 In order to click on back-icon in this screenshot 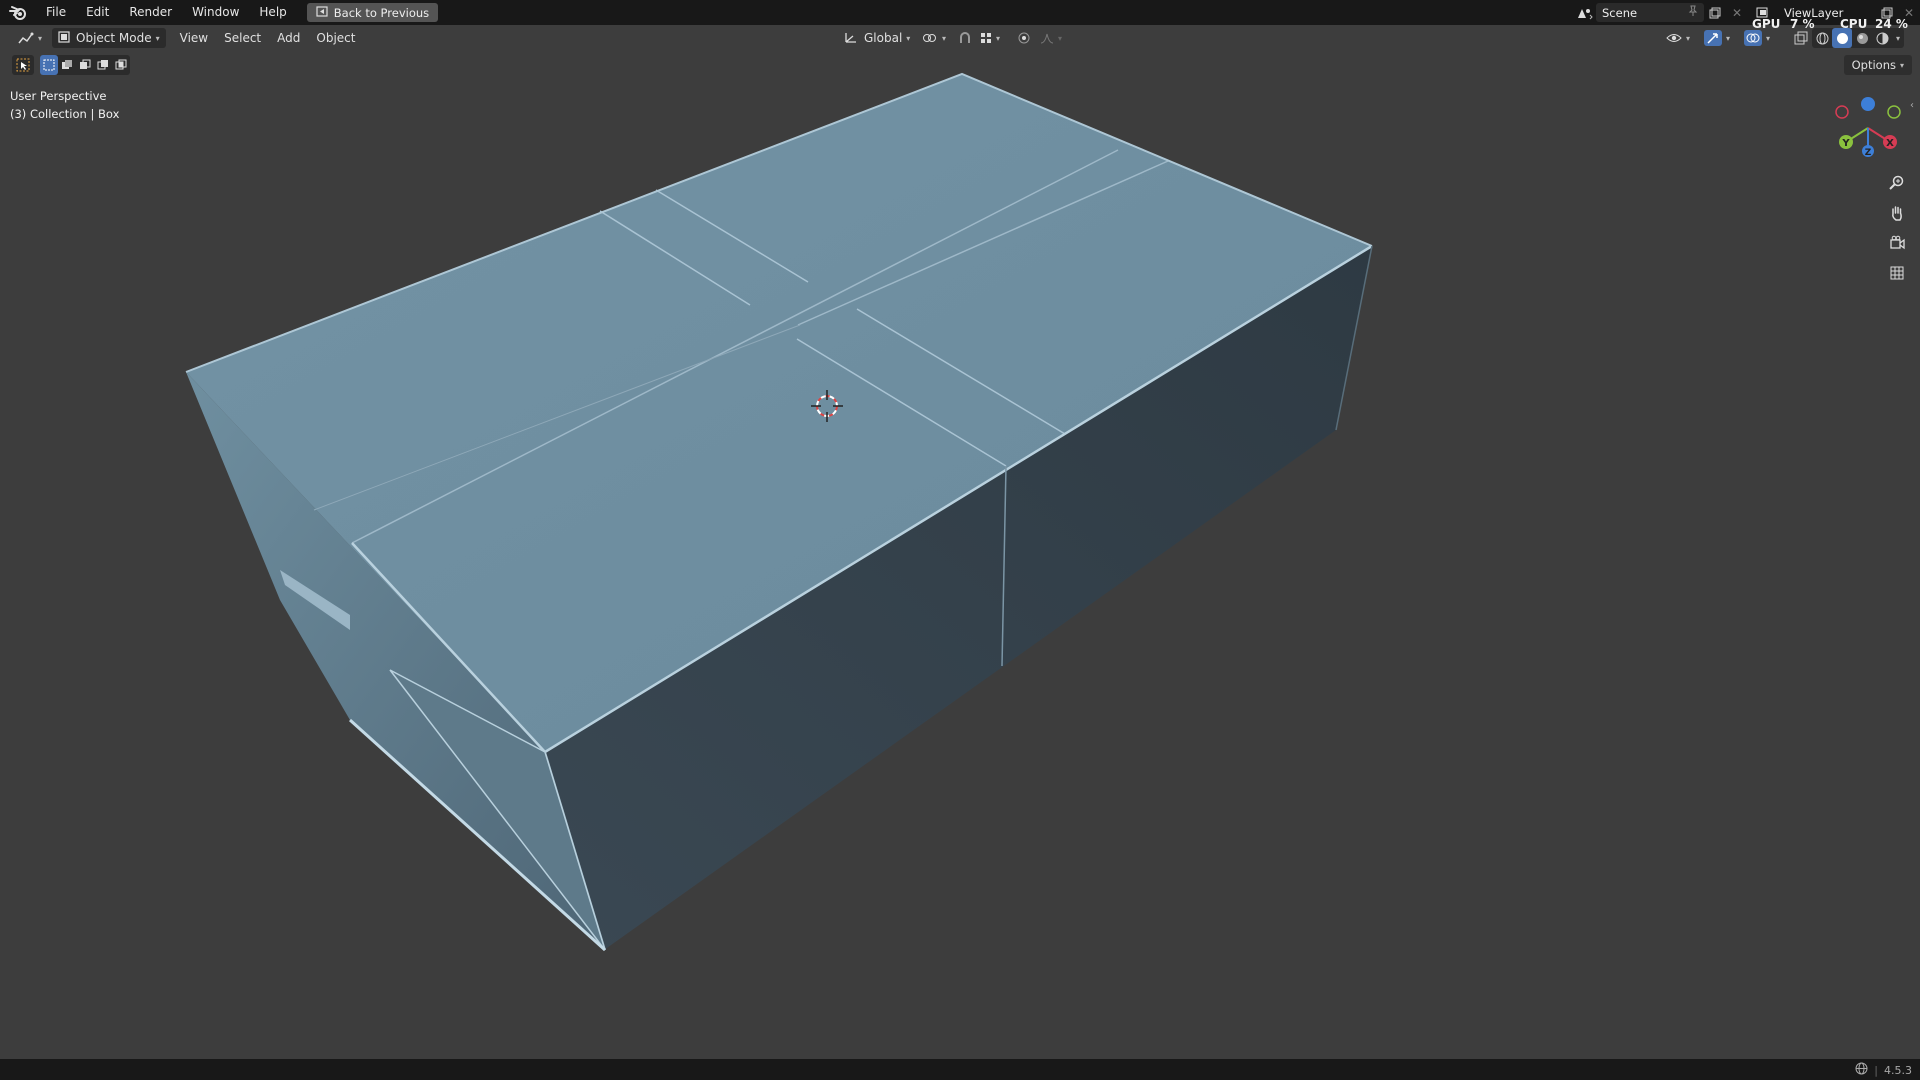, I will do `click(322, 12)`.